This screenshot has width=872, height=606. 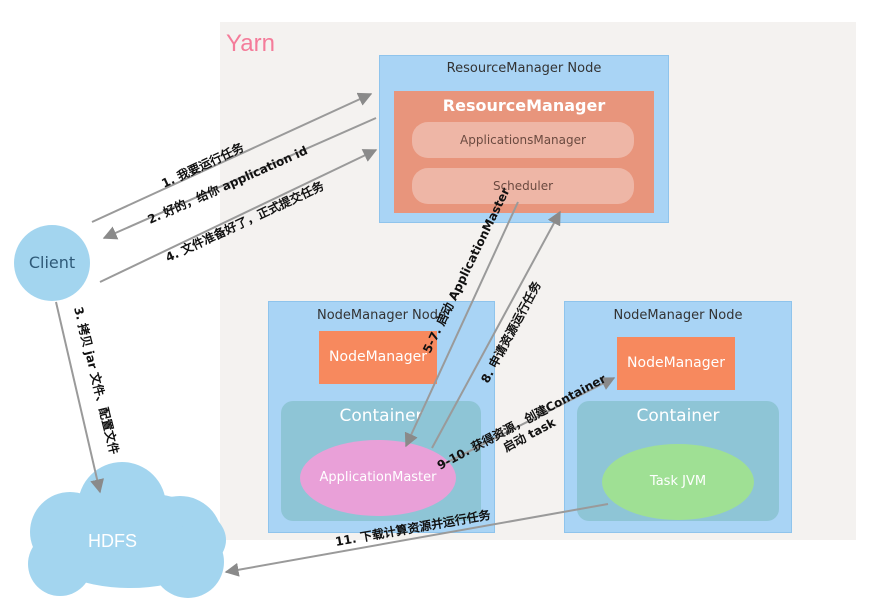 What do you see at coordinates (112, 541) in the screenshot?
I see `hdfs-label: HDFS` at bounding box center [112, 541].